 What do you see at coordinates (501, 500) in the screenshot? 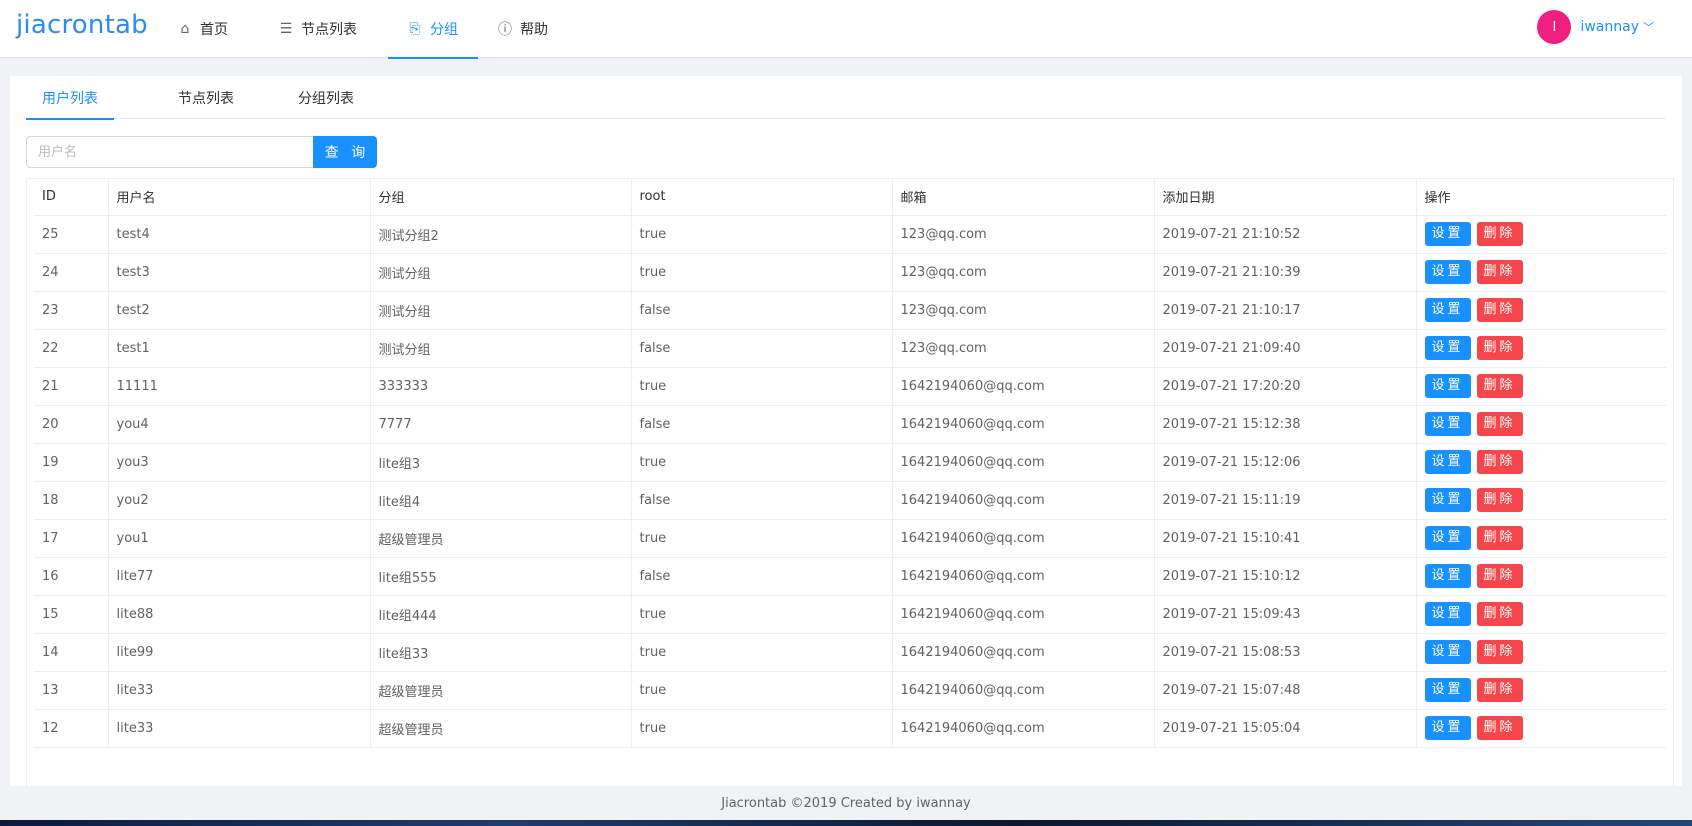
I see `cell-group: lite组4` at bounding box center [501, 500].